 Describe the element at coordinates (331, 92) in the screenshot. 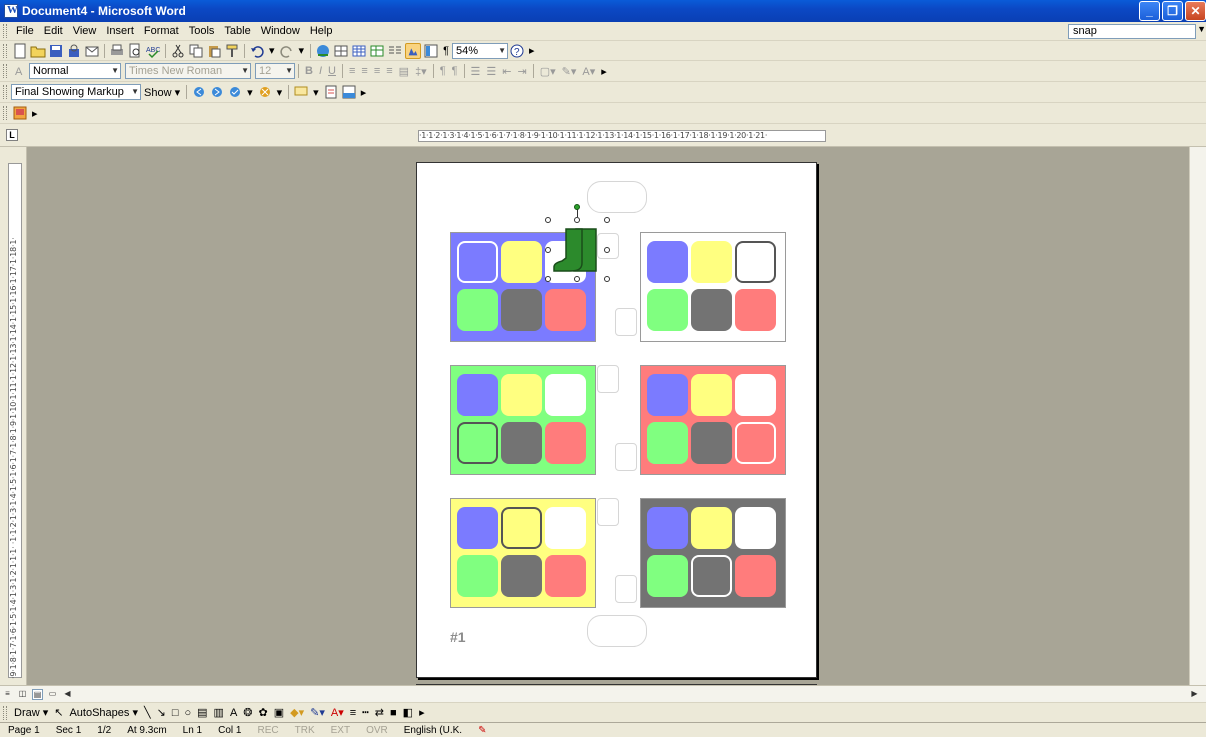

I see `track-changes-icon` at that location.